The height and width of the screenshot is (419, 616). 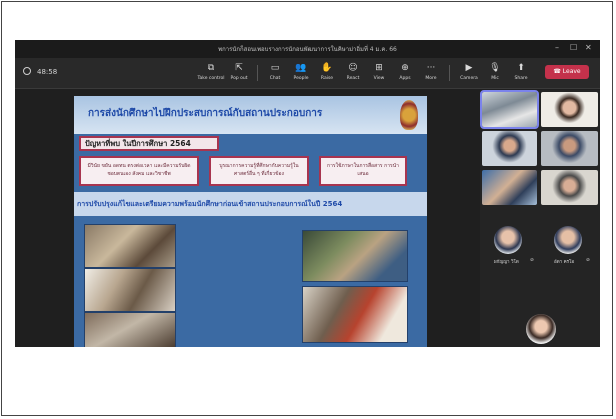 What do you see at coordinates (275, 68) in the screenshot?
I see `chat-icon: ▭` at bounding box center [275, 68].